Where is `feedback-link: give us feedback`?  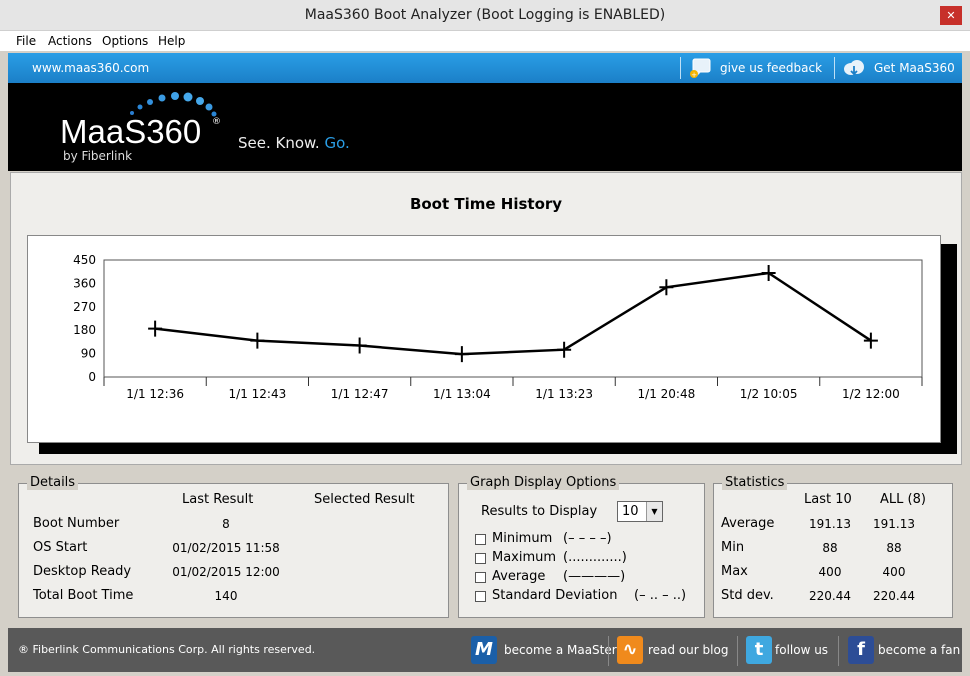
feedback-link: give us feedback is located at coordinates (771, 68).